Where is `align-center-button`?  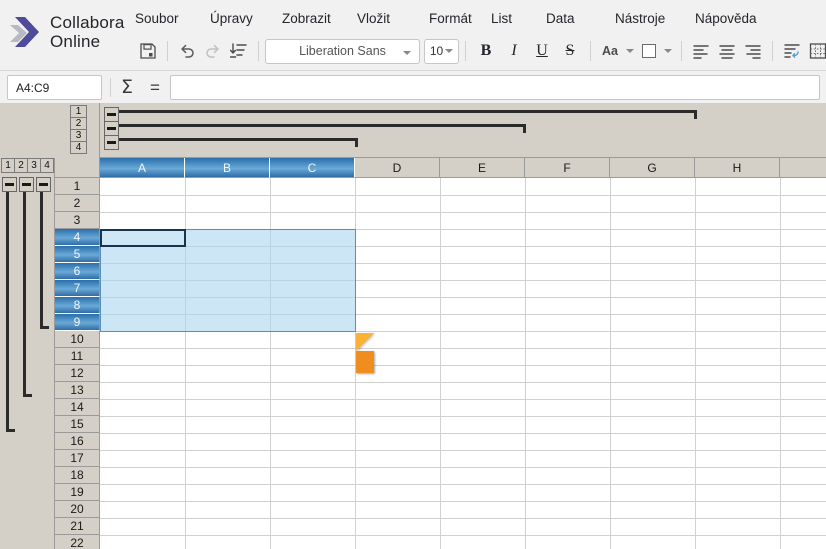
align-center-button is located at coordinates (727, 51).